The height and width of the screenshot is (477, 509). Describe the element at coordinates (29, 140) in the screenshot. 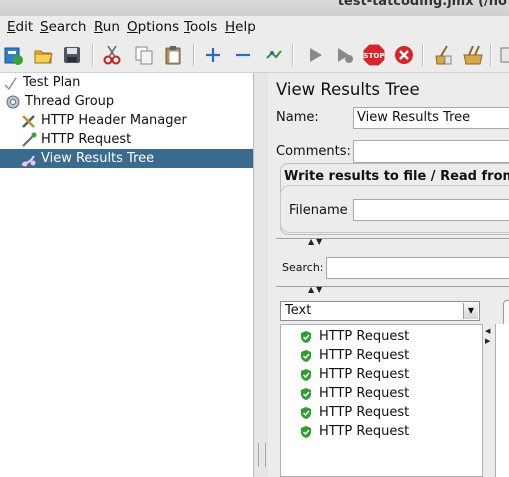

I see `http-request-icon` at that location.